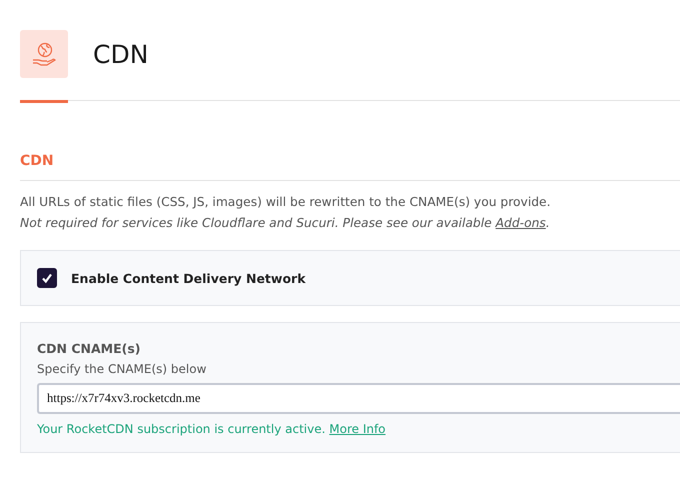 This screenshot has width=680, height=485. What do you see at coordinates (521, 223) in the screenshot?
I see `add-ons-link: Add-ons` at bounding box center [521, 223].